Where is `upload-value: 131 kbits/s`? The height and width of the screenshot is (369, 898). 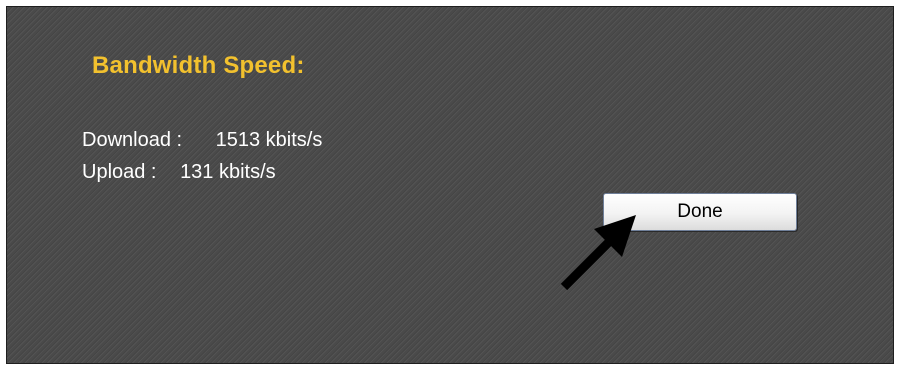 upload-value: 131 kbits/s is located at coordinates (228, 172).